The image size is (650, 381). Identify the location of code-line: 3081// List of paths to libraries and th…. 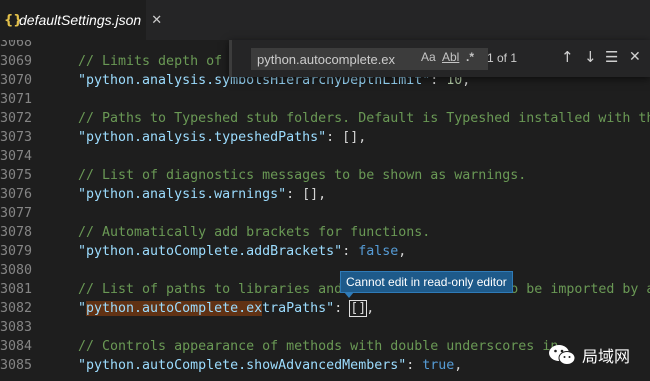
(325, 289).